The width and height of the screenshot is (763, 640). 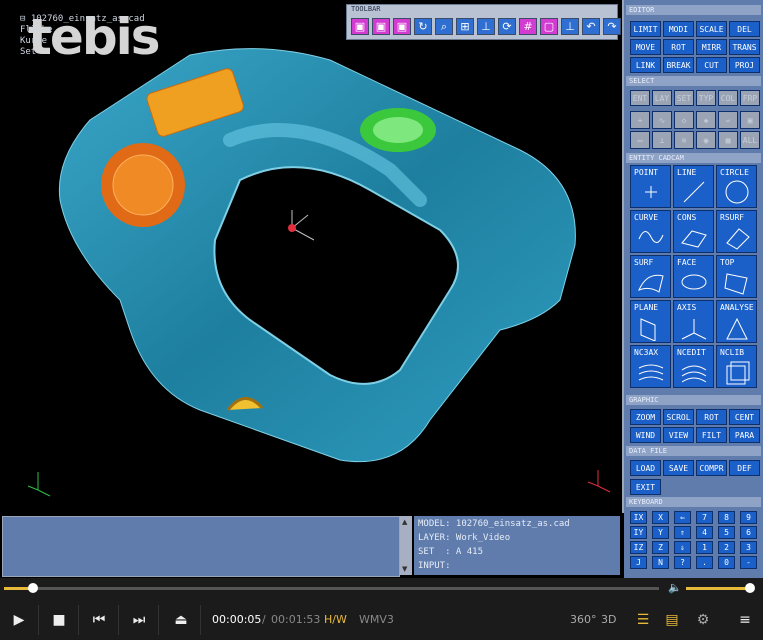 I want to click on circle-button: CIRCLE, so click(x=736, y=186).